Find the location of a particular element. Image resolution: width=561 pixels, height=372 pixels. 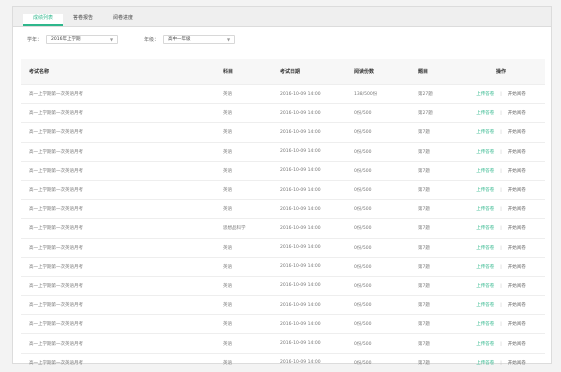

col-exam-date: 考试日期 is located at coordinates (309, 72).